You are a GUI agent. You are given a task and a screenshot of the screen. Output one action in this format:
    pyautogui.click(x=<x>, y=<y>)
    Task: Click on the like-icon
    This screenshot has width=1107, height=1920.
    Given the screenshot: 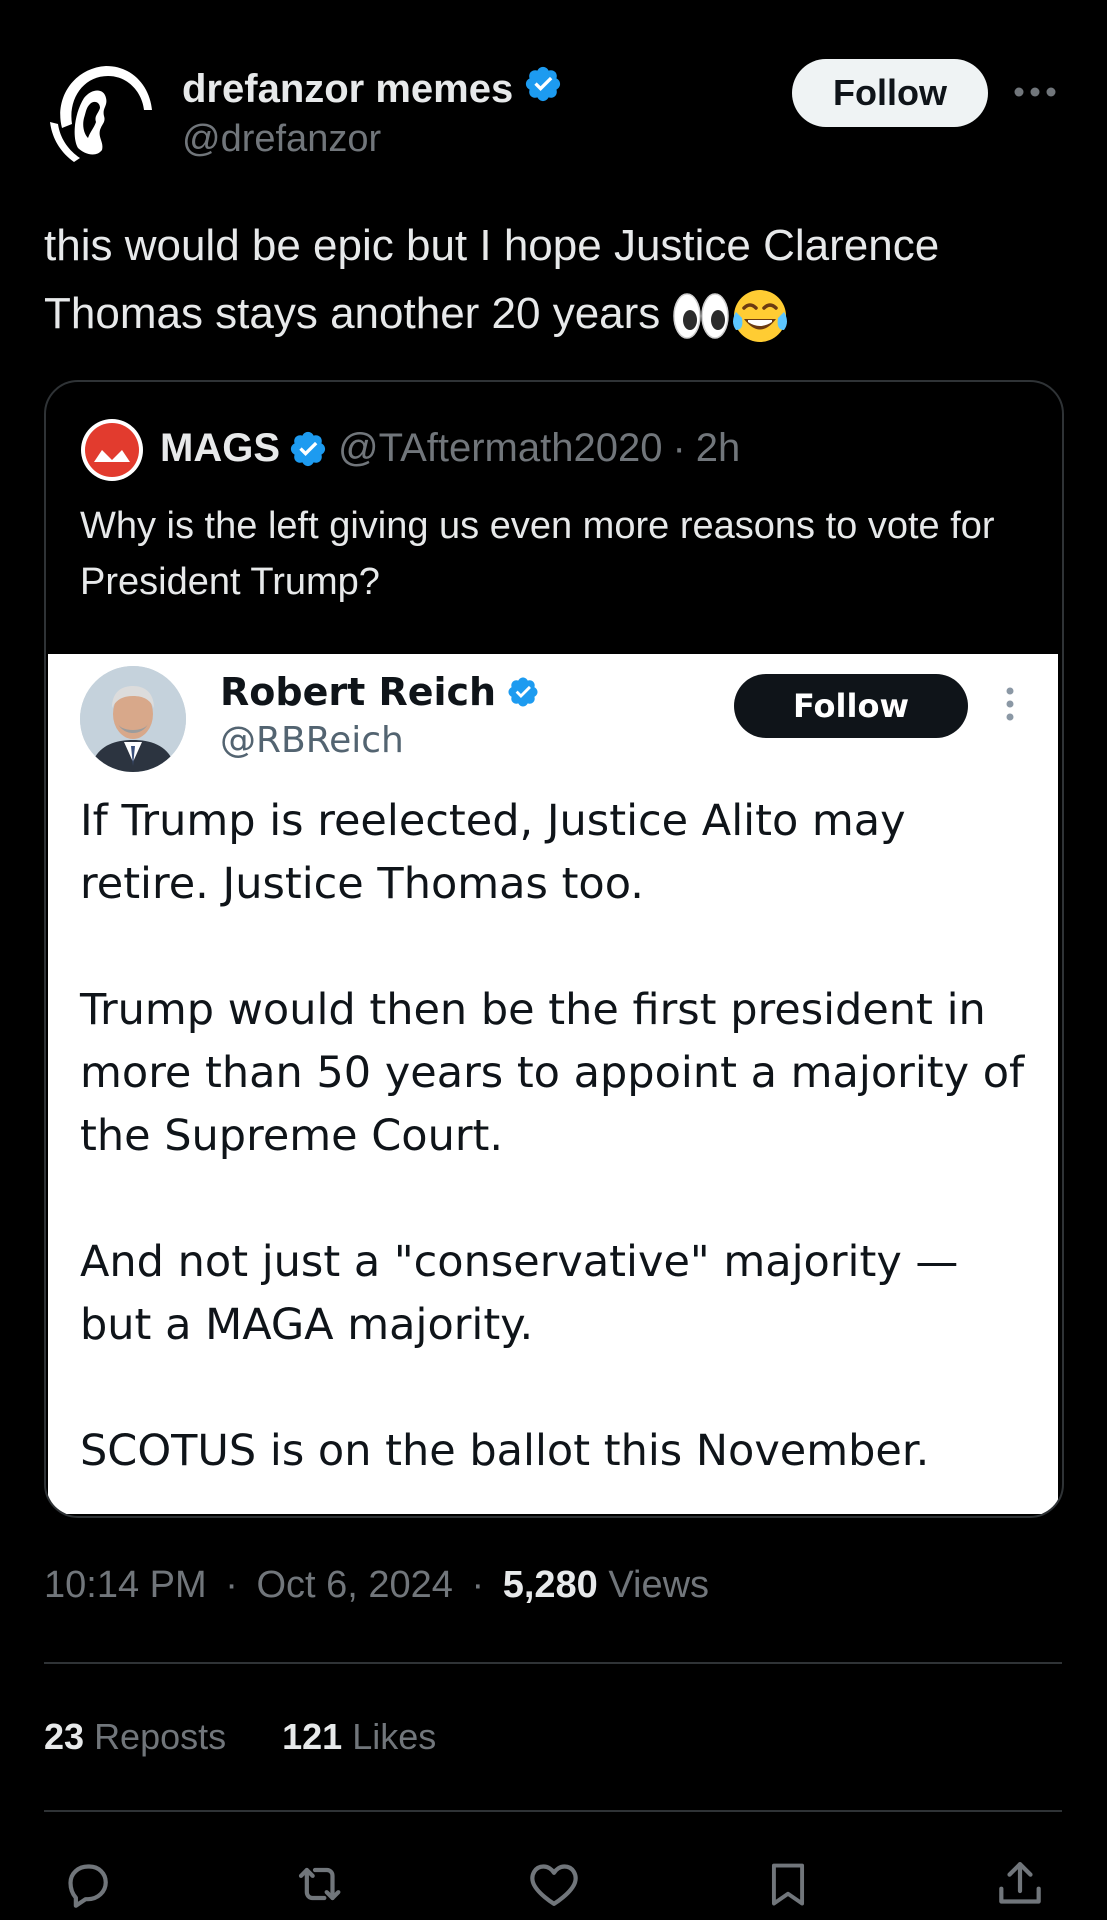 What is the action you would take?
    pyautogui.click(x=554, y=1884)
    